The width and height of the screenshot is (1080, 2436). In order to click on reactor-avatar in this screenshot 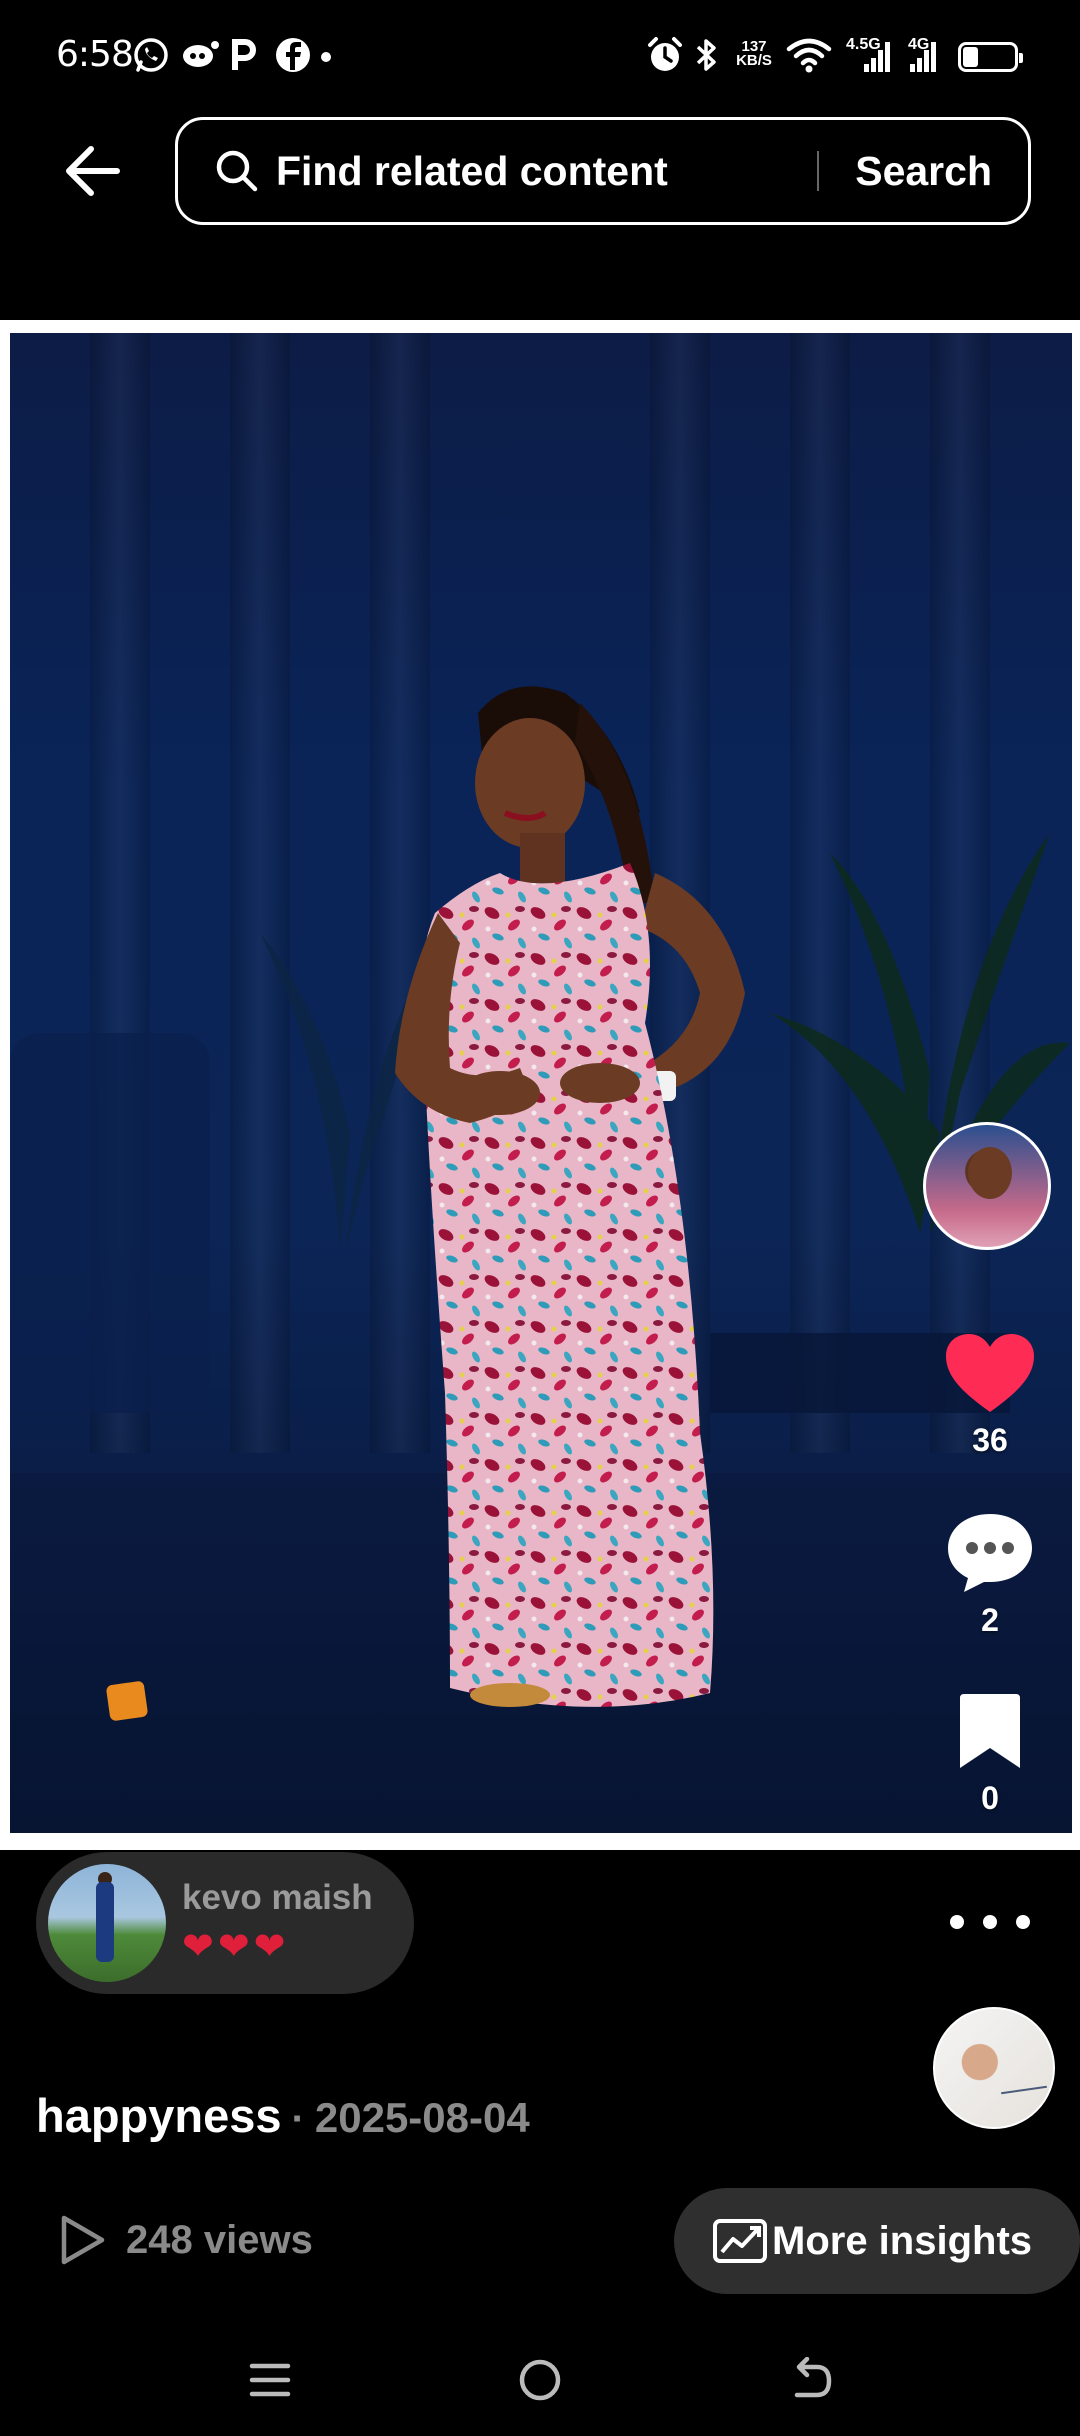, I will do `click(107, 1923)`.